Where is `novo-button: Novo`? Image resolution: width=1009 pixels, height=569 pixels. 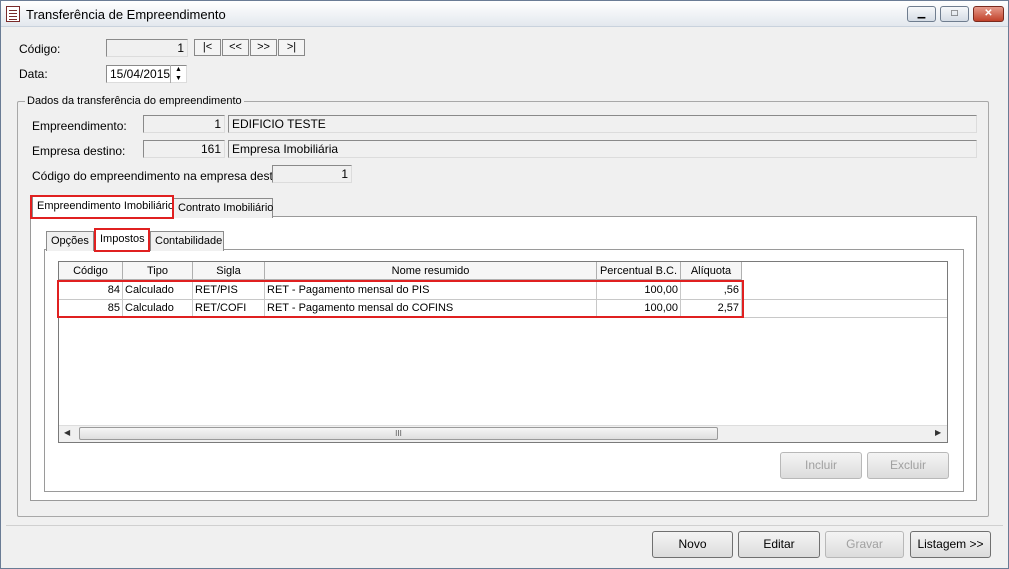 novo-button: Novo is located at coordinates (692, 544).